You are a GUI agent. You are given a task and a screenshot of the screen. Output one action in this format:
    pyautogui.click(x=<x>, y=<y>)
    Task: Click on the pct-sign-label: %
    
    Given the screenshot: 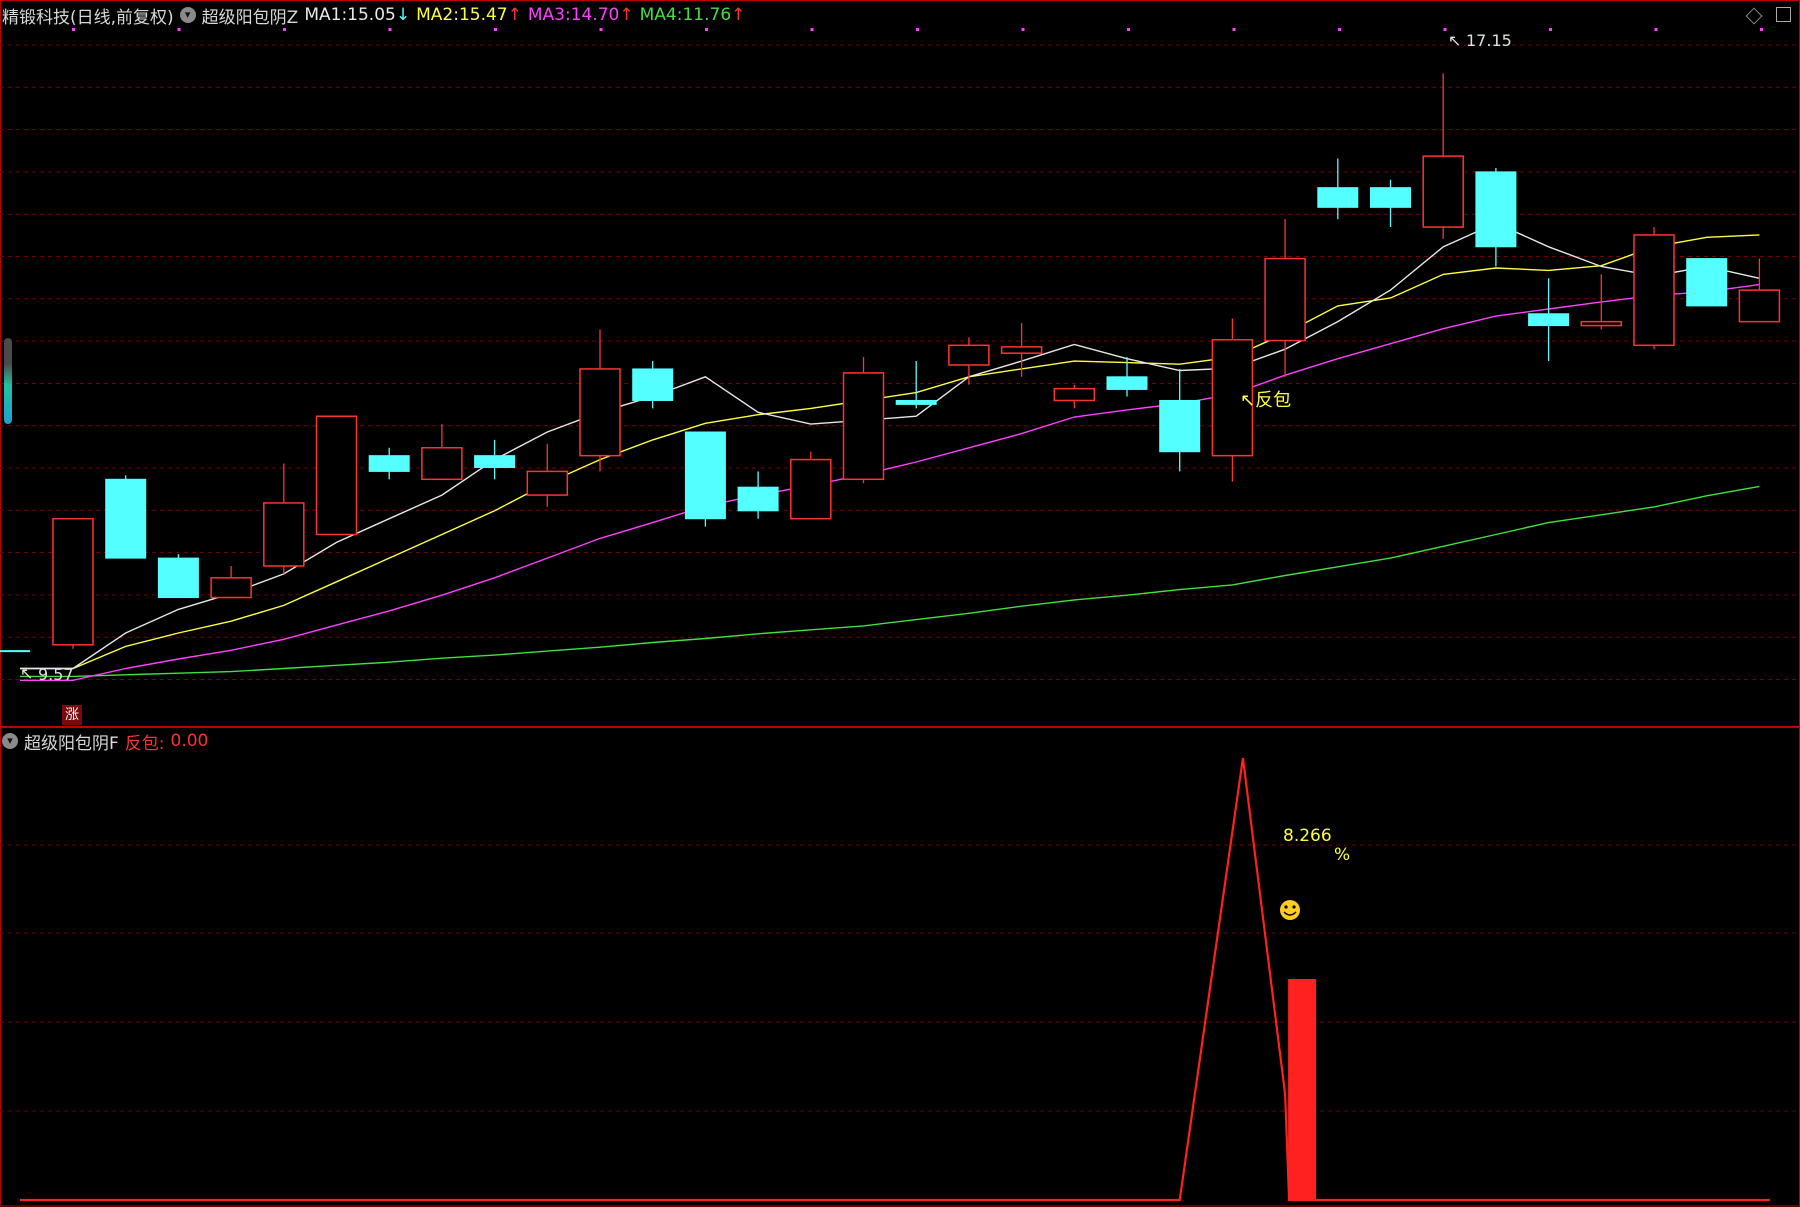 What is the action you would take?
    pyautogui.click(x=1342, y=855)
    